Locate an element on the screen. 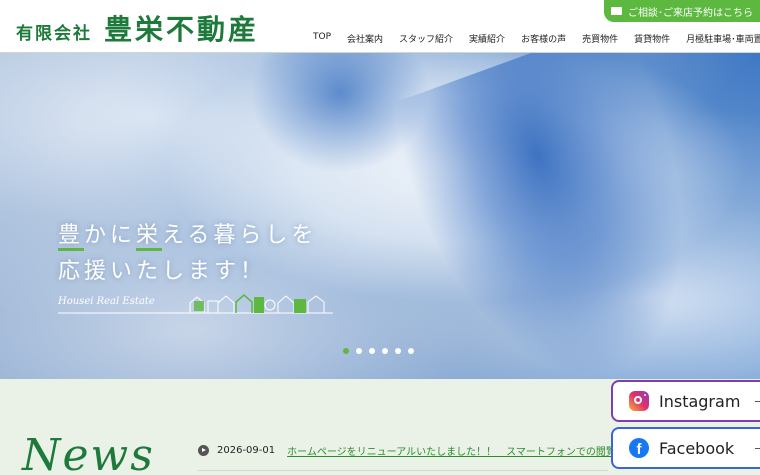 The image size is (760, 475). catch-text-2: える暮らしを is located at coordinates (240, 235).